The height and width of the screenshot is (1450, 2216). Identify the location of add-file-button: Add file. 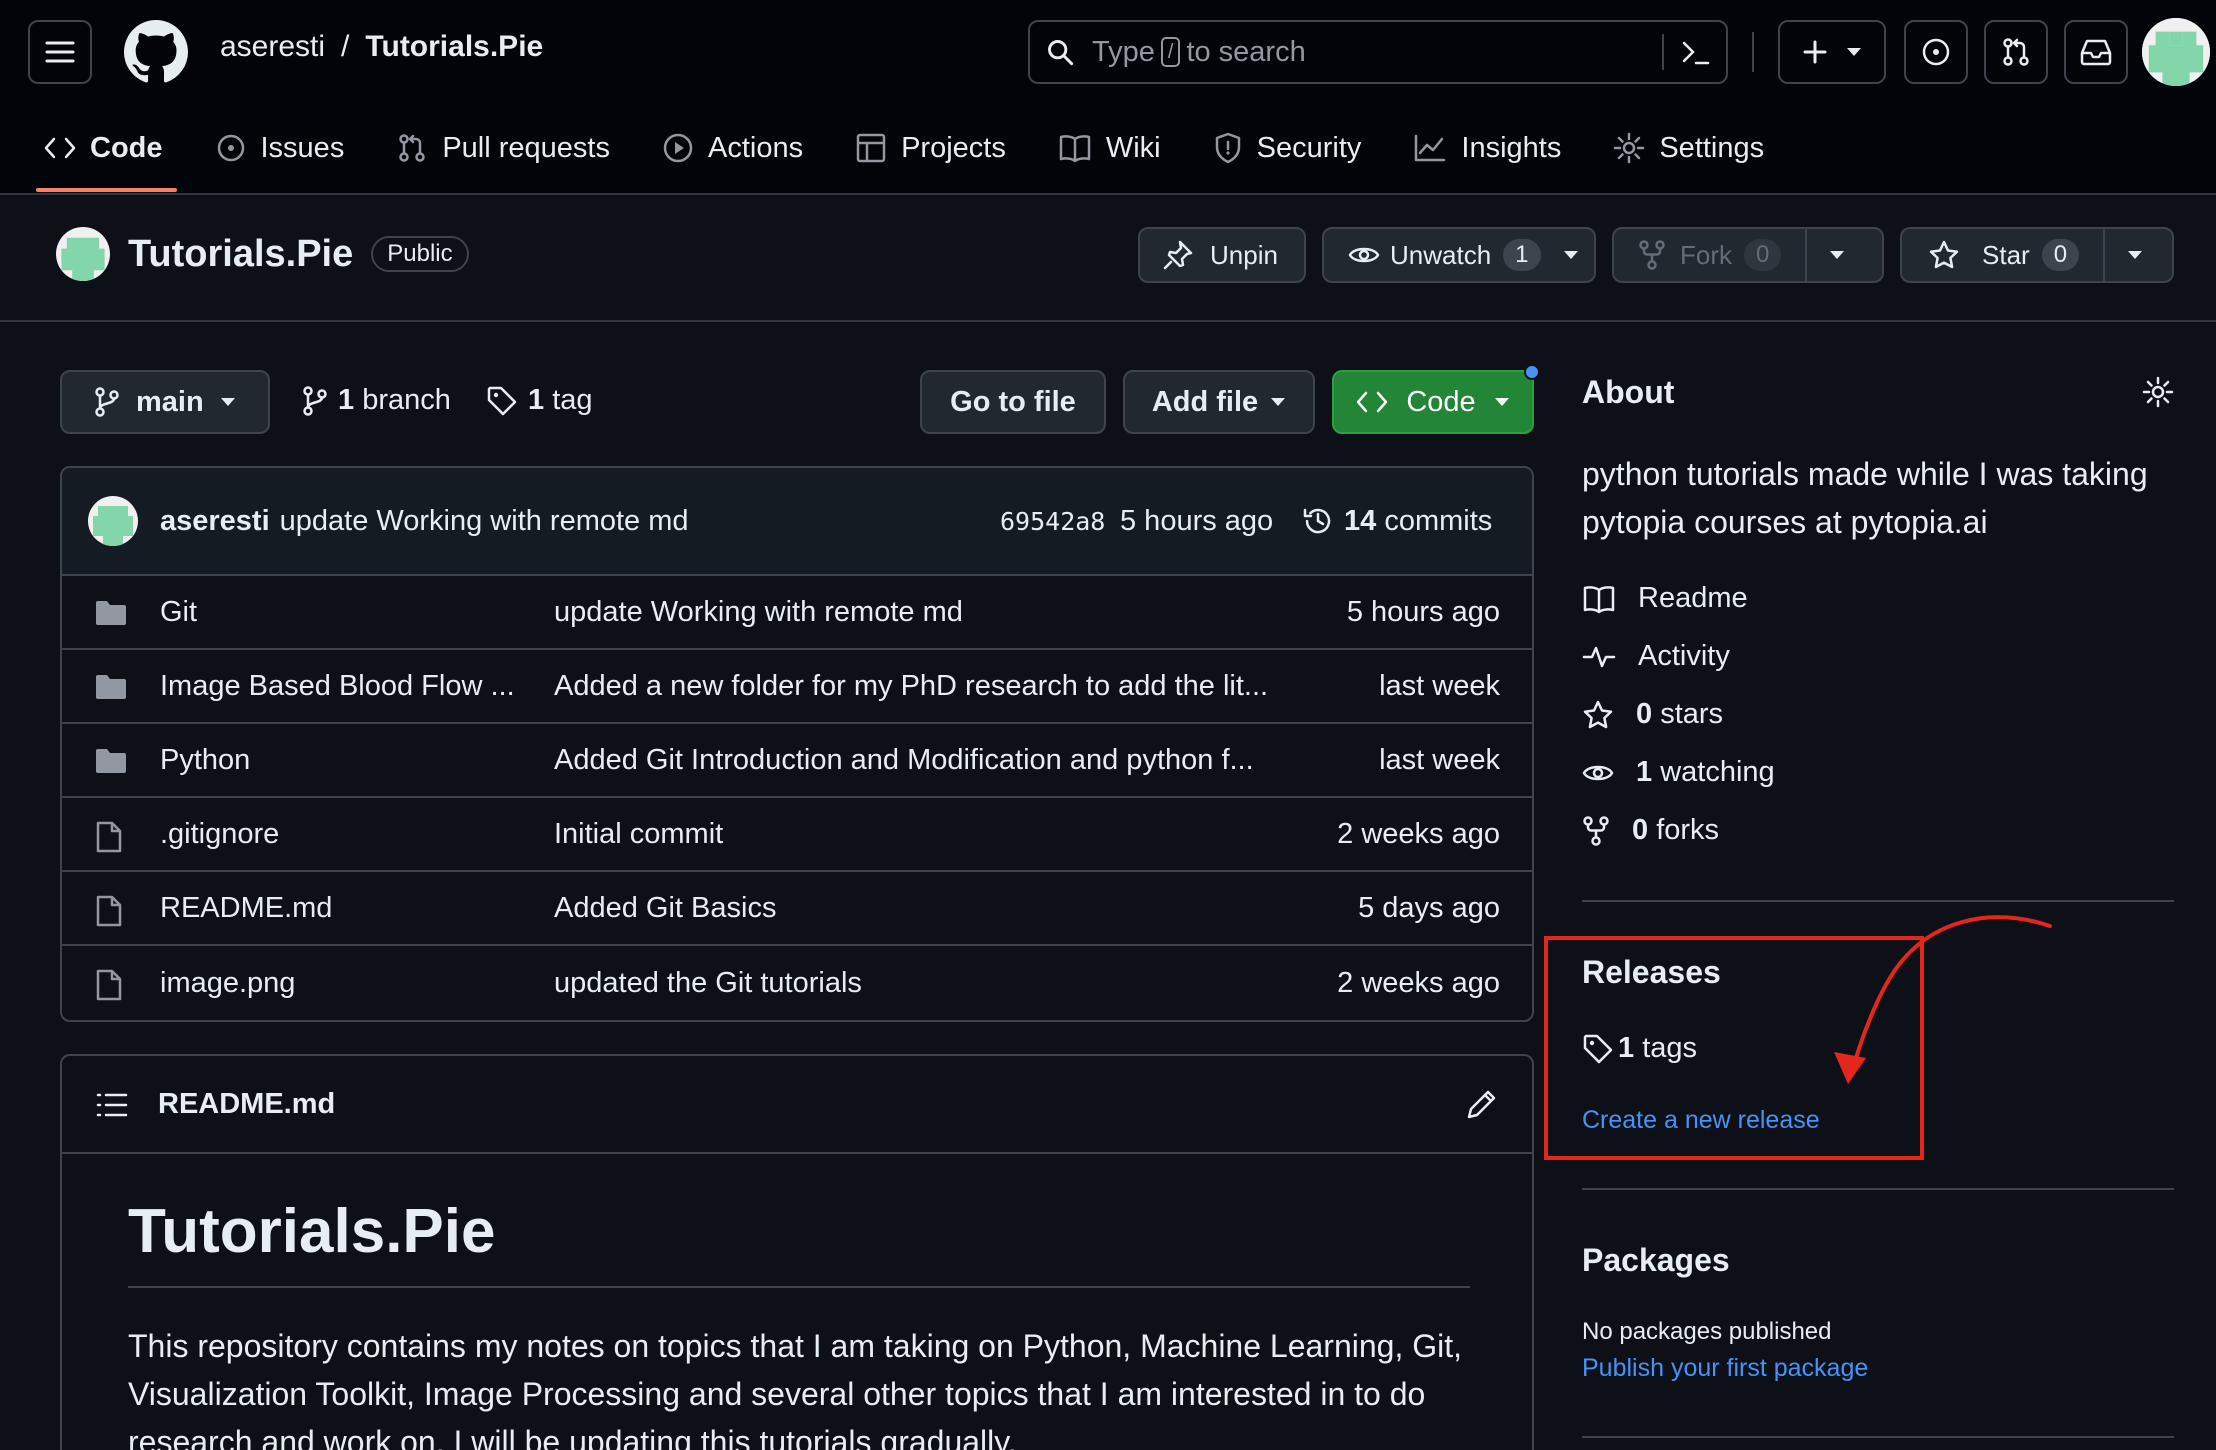
(1219, 402).